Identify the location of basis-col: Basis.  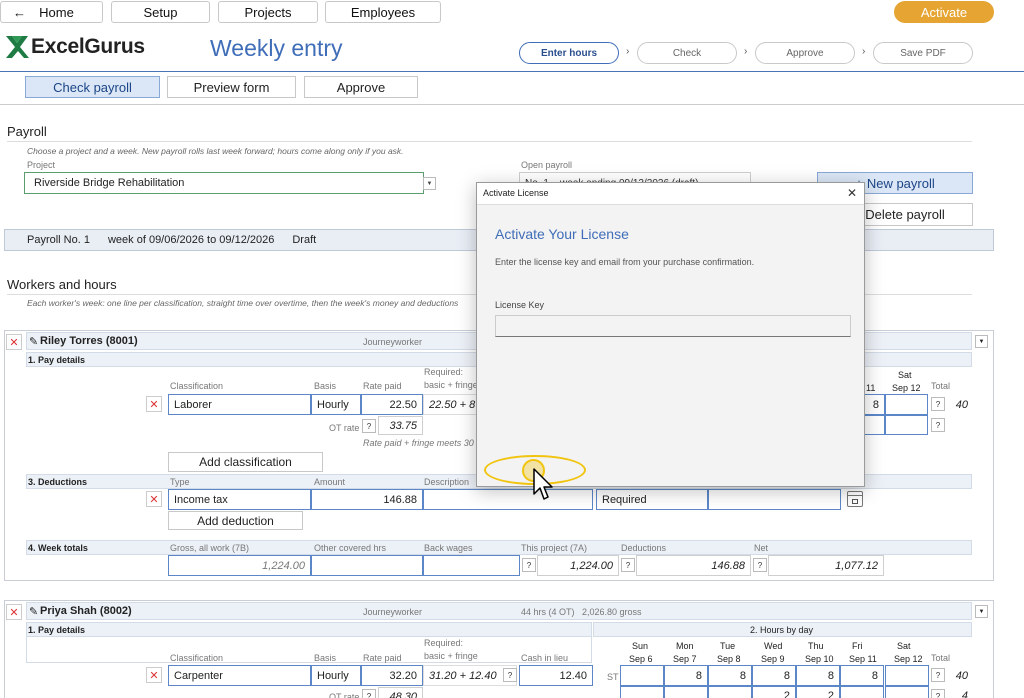
(325, 658).